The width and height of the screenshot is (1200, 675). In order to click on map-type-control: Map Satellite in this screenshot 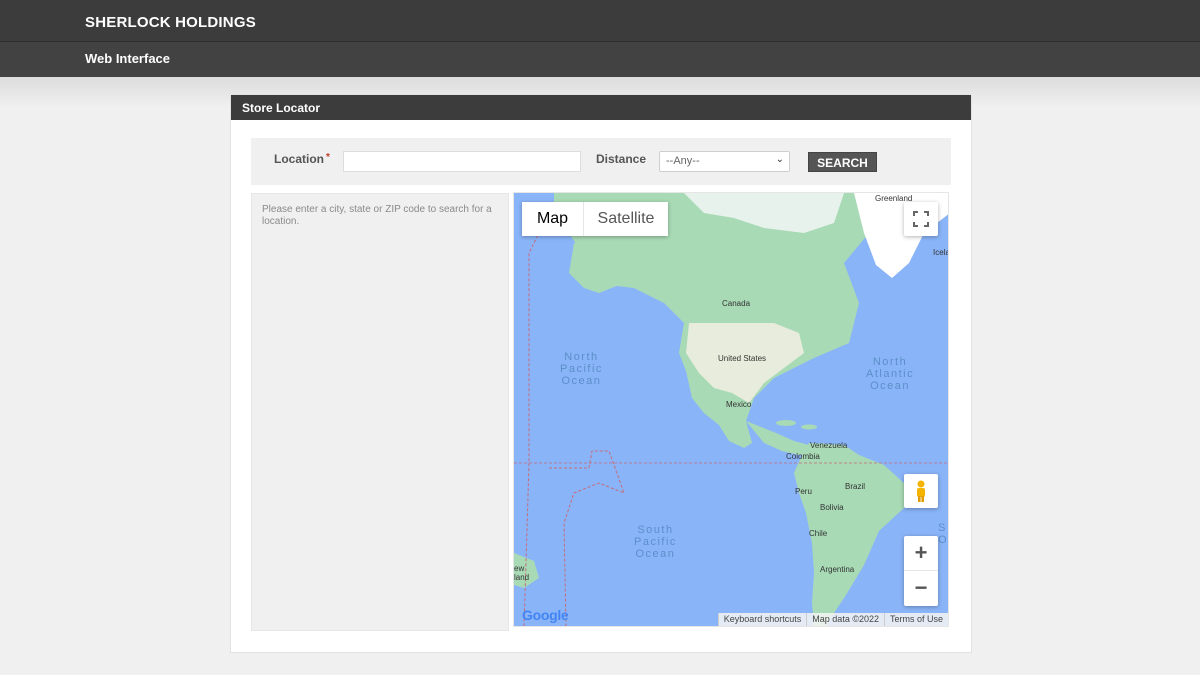, I will do `click(595, 219)`.